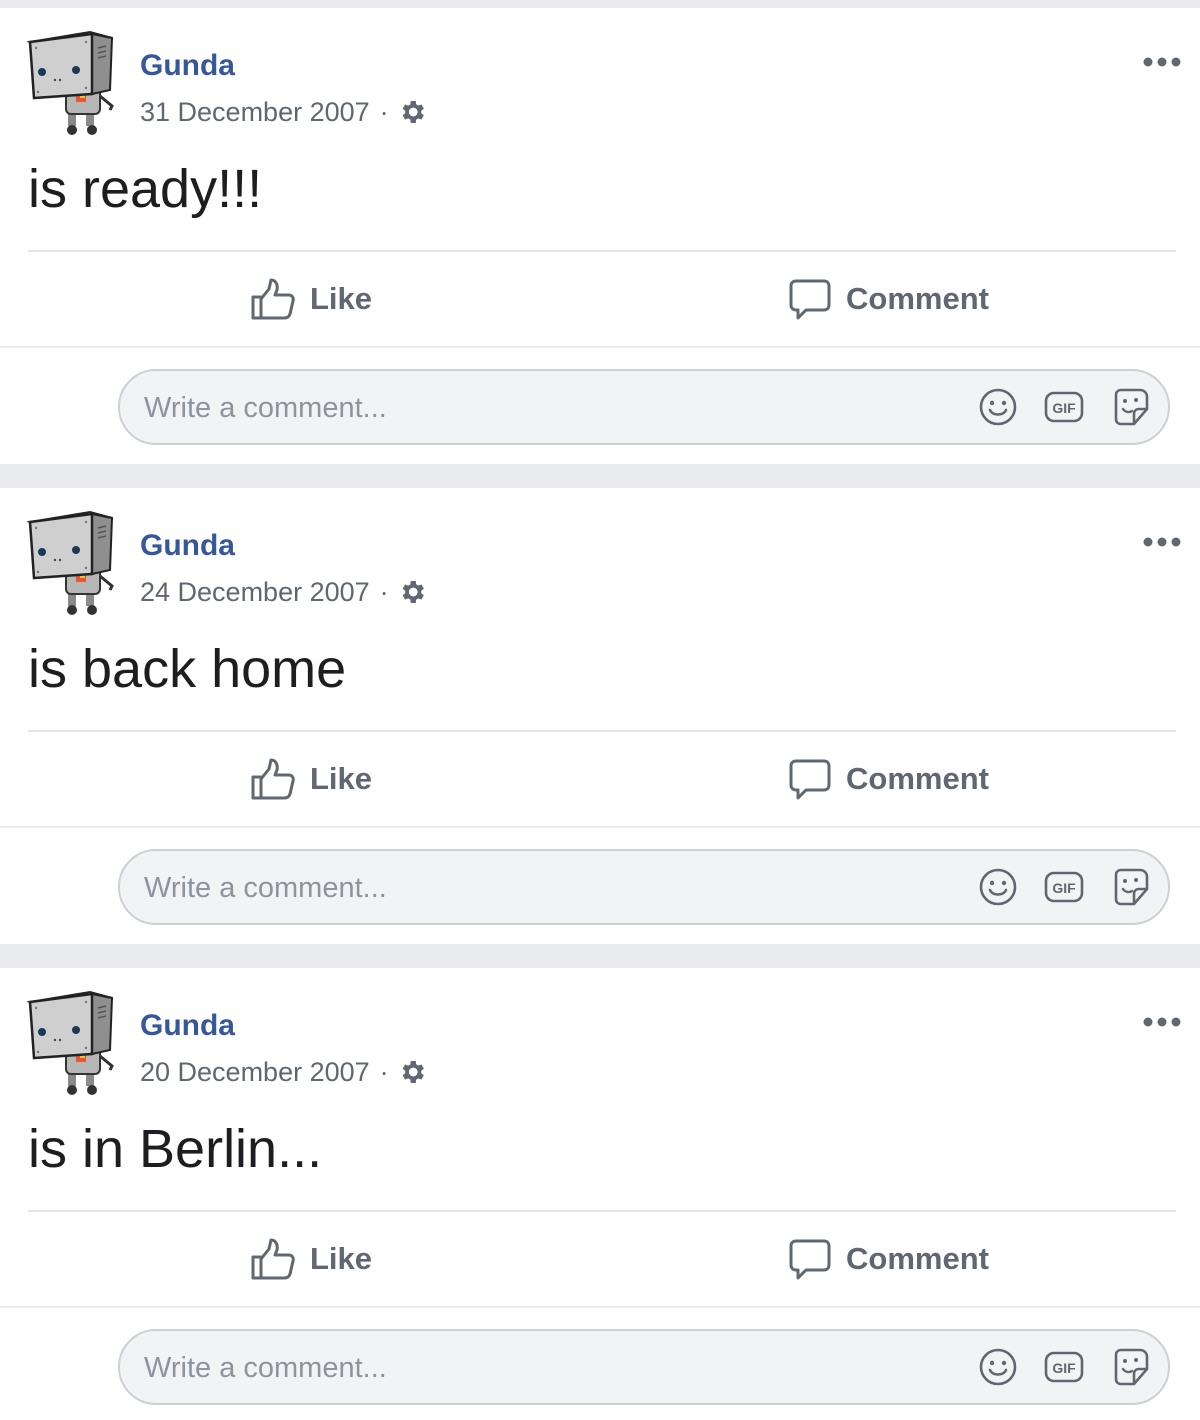 The height and width of the screenshot is (1420, 1200). I want to click on post-meta: 31 December 2007 ·, so click(283, 112).